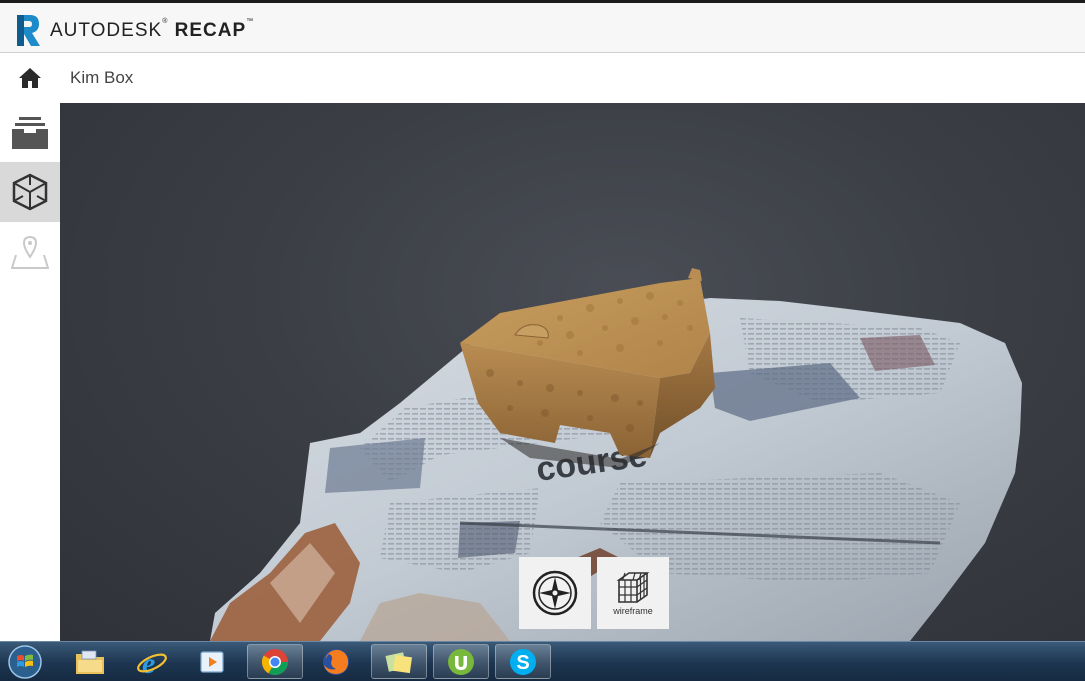  I want to click on navigation-tool-button, so click(555, 593).